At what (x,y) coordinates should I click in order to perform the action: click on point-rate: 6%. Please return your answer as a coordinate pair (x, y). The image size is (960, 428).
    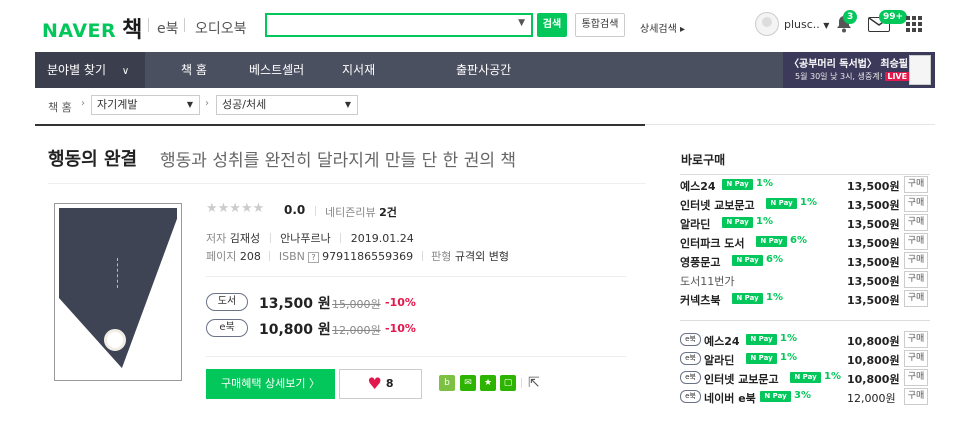
    Looking at the image, I should click on (774, 259).